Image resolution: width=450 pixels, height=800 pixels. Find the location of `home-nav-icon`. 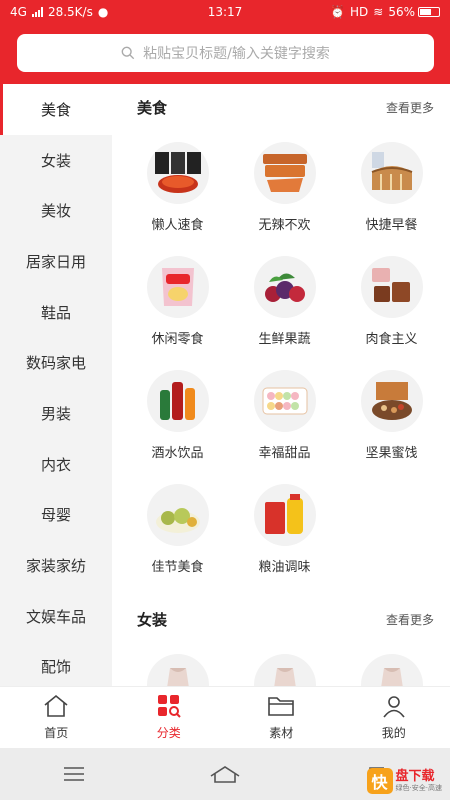

home-nav-icon is located at coordinates (225, 774).